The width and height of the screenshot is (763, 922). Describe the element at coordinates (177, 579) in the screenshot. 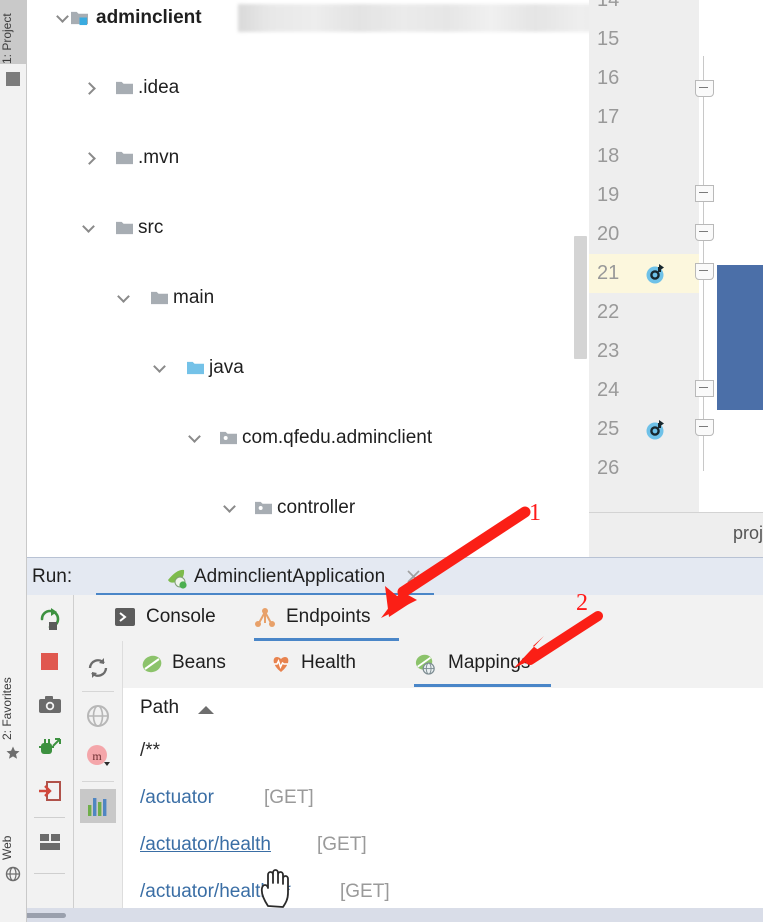

I see `spring-run-icon` at that location.